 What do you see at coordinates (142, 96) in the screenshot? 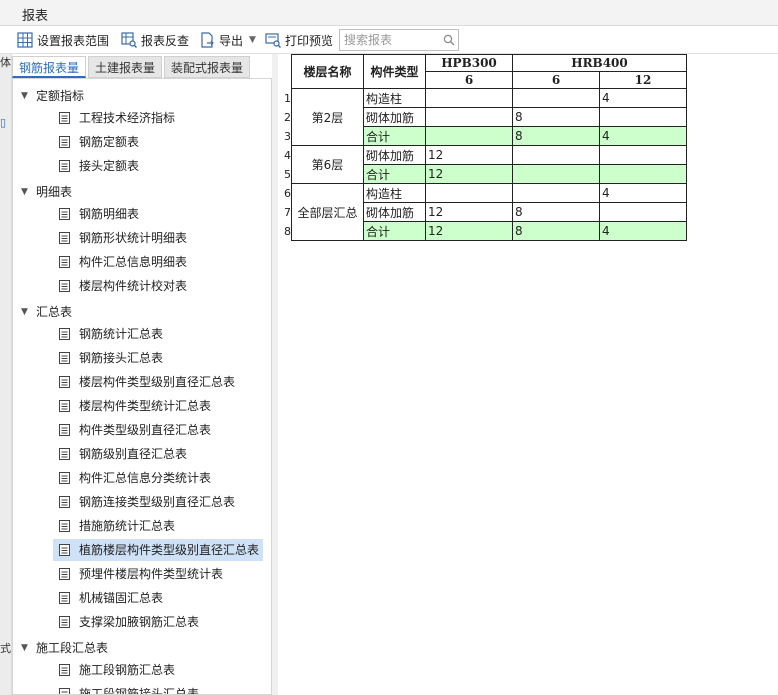
I see `tree-group-quota: ▼ 定额指标` at bounding box center [142, 96].